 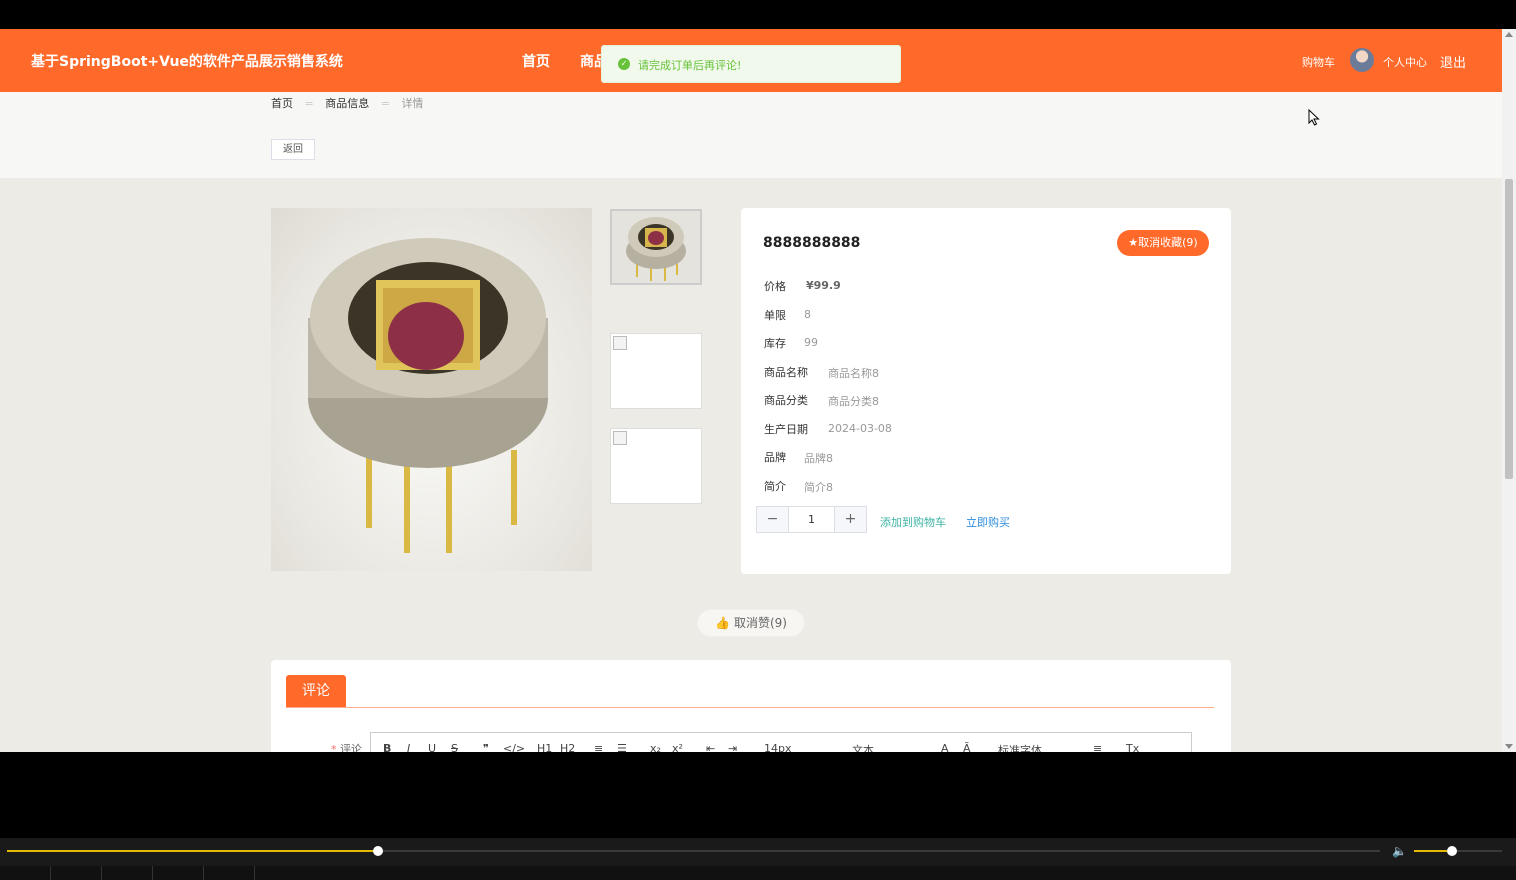 I want to click on nav-user-center-link: 个人中心, so click(x=1405, y=62).